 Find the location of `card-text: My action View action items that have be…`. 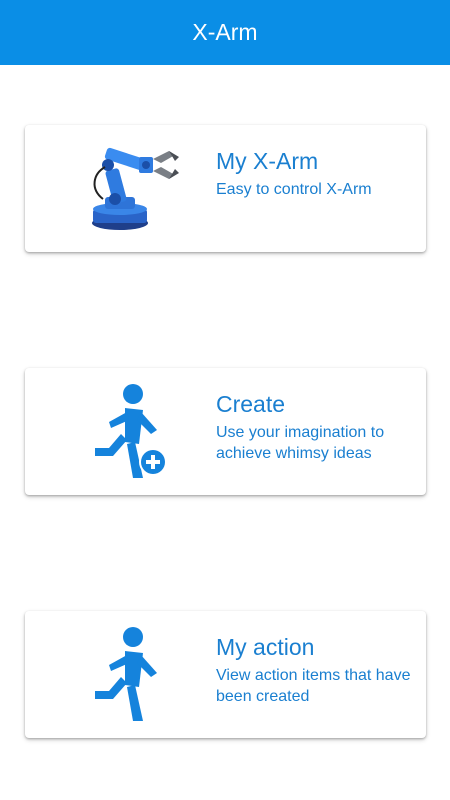

card-text: My action View action items that have be… is located at coordinates (316, 670).